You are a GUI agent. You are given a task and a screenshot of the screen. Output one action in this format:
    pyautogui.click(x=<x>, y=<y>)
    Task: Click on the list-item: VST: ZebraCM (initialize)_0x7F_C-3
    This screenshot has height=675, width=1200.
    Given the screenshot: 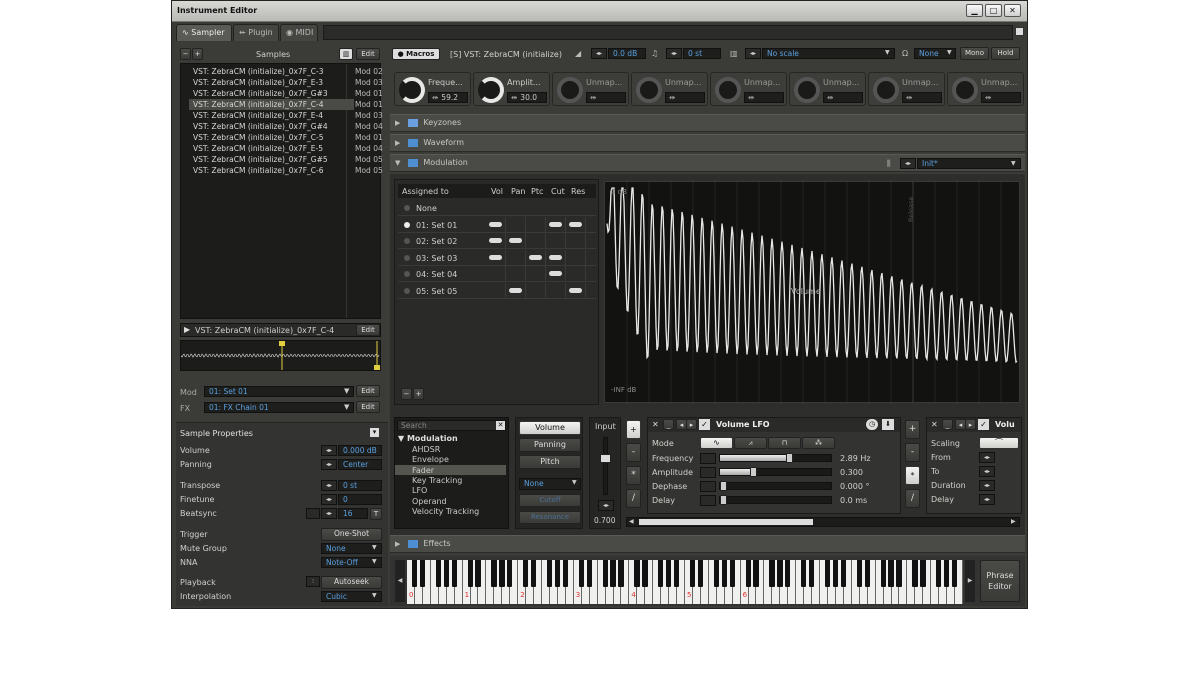 What is the action you would take?
    pyautogui.click(x=271, y=71)
    